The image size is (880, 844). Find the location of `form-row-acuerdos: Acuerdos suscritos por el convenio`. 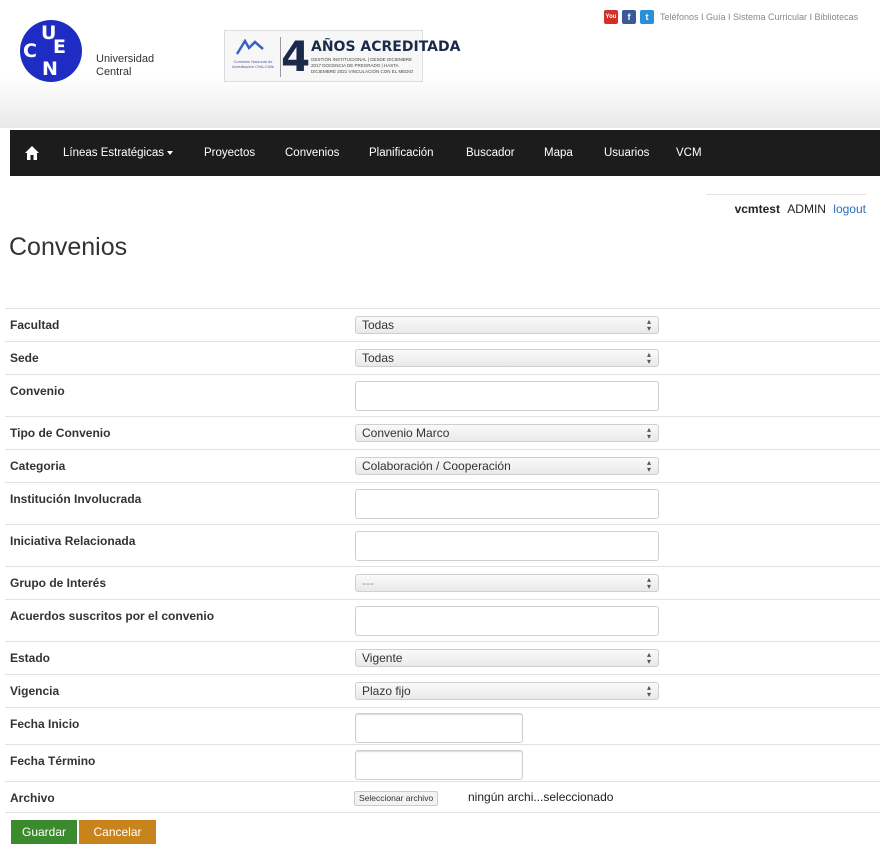

form-row-acuerdos: Acuerdos suscritos por el convenio is located at coordinates (442, 620).